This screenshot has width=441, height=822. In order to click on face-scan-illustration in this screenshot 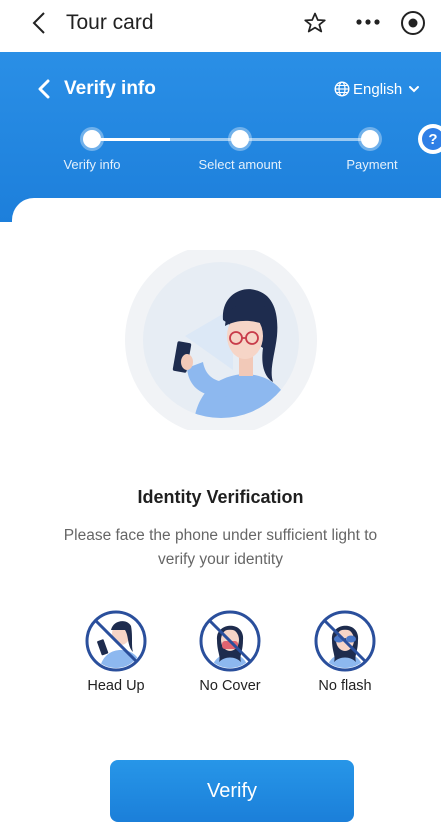, I will do `click(221, 340)`.